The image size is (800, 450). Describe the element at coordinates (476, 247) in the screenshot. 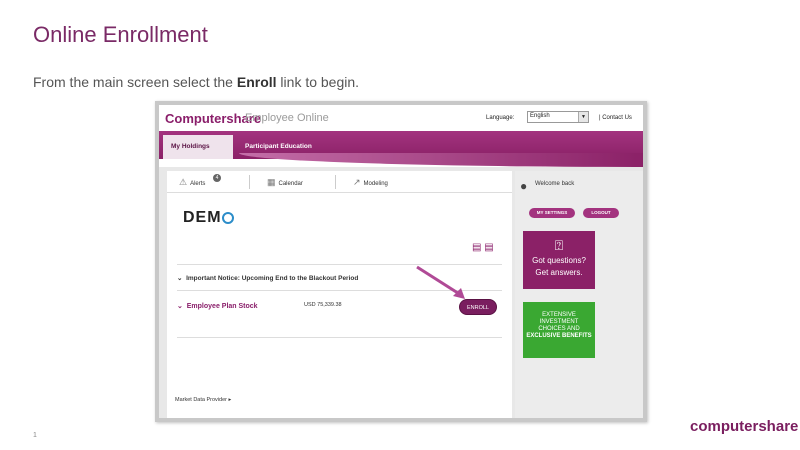

I see `print-icon: ▤` at that location.